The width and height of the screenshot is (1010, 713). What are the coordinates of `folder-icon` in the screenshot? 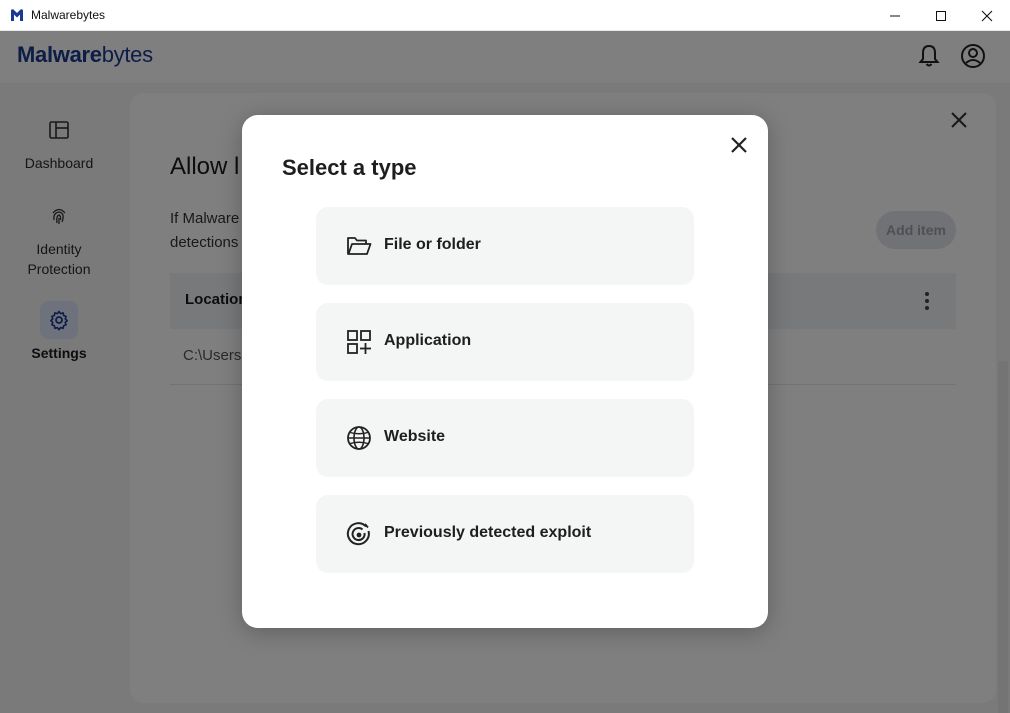 It's located at (359, 246).